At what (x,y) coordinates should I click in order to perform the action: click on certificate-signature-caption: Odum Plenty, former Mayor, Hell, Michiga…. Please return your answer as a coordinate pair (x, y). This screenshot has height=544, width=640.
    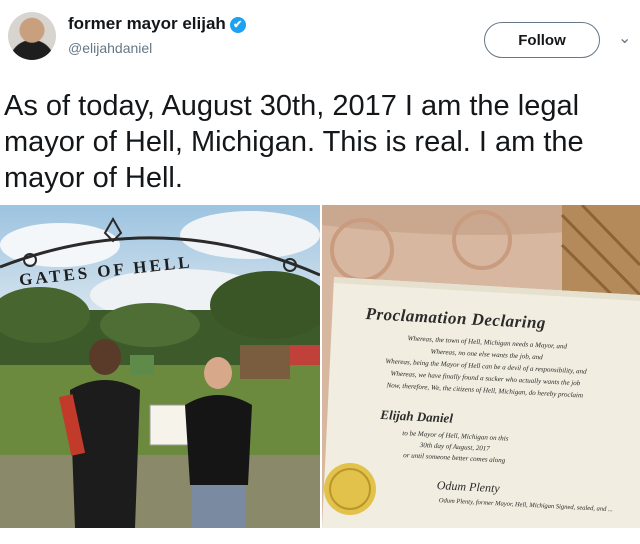
    Looking at the image, I should click on (526, 505).